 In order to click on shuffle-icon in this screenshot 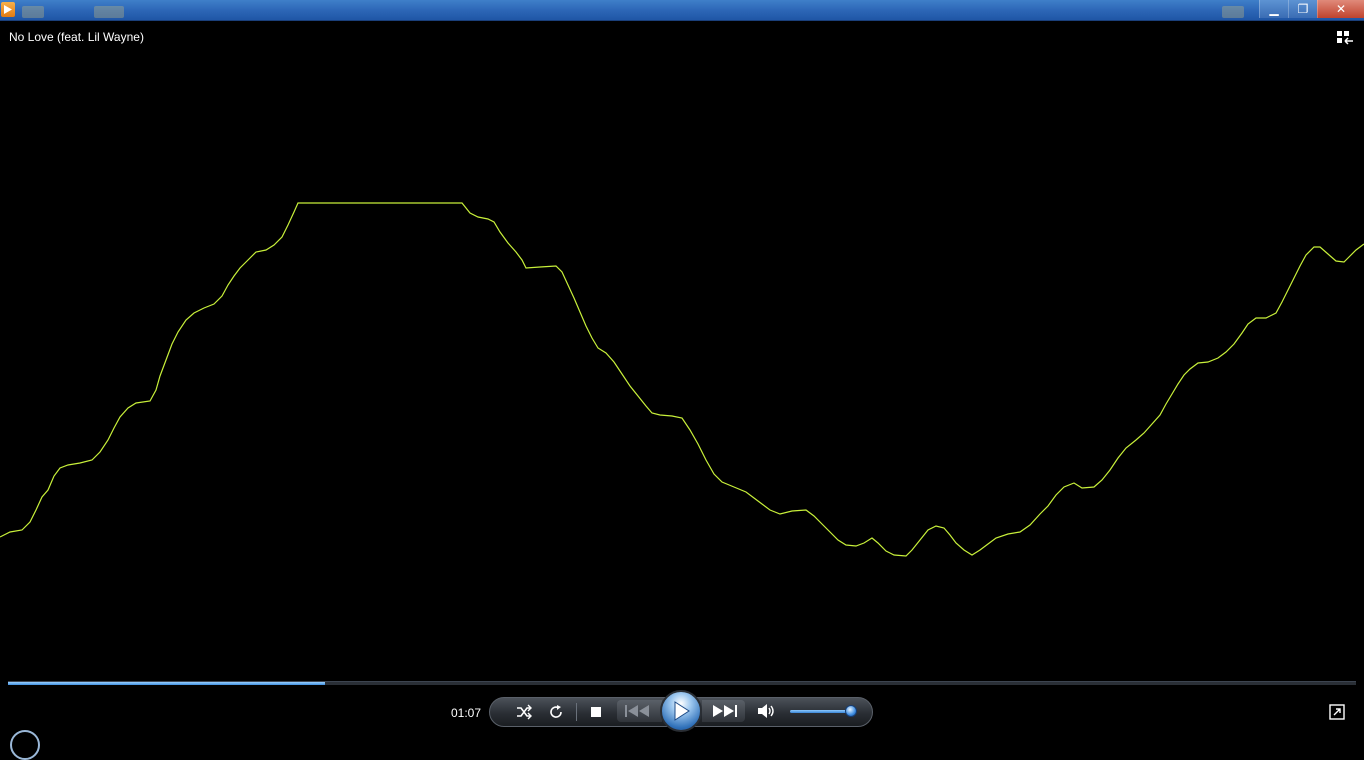, I will do `click(524, 712)`.